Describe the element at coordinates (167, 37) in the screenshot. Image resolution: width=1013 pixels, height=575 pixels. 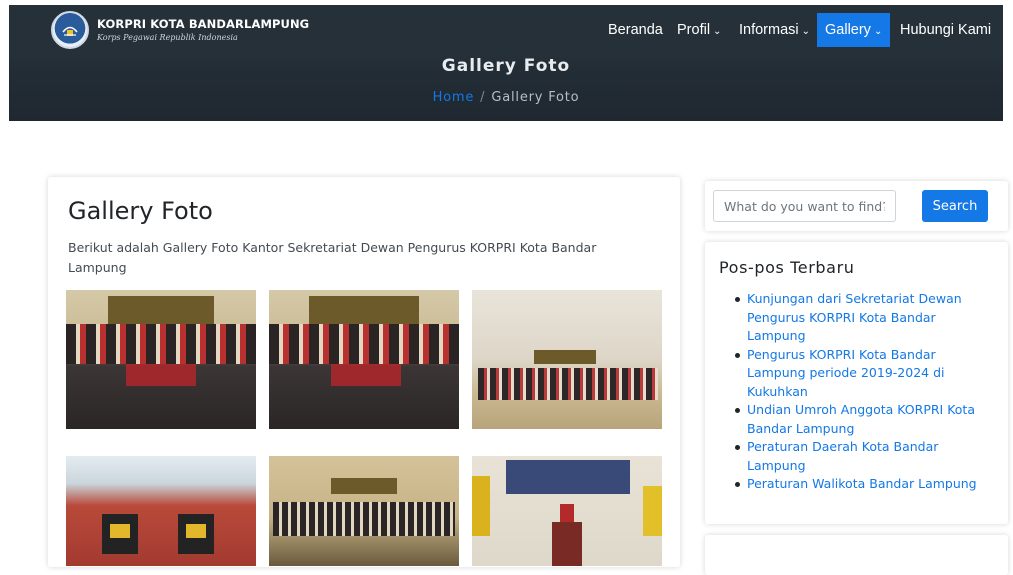
I see `brand-subtitle: Korps Pegawai Republik Indonesia` at that location.